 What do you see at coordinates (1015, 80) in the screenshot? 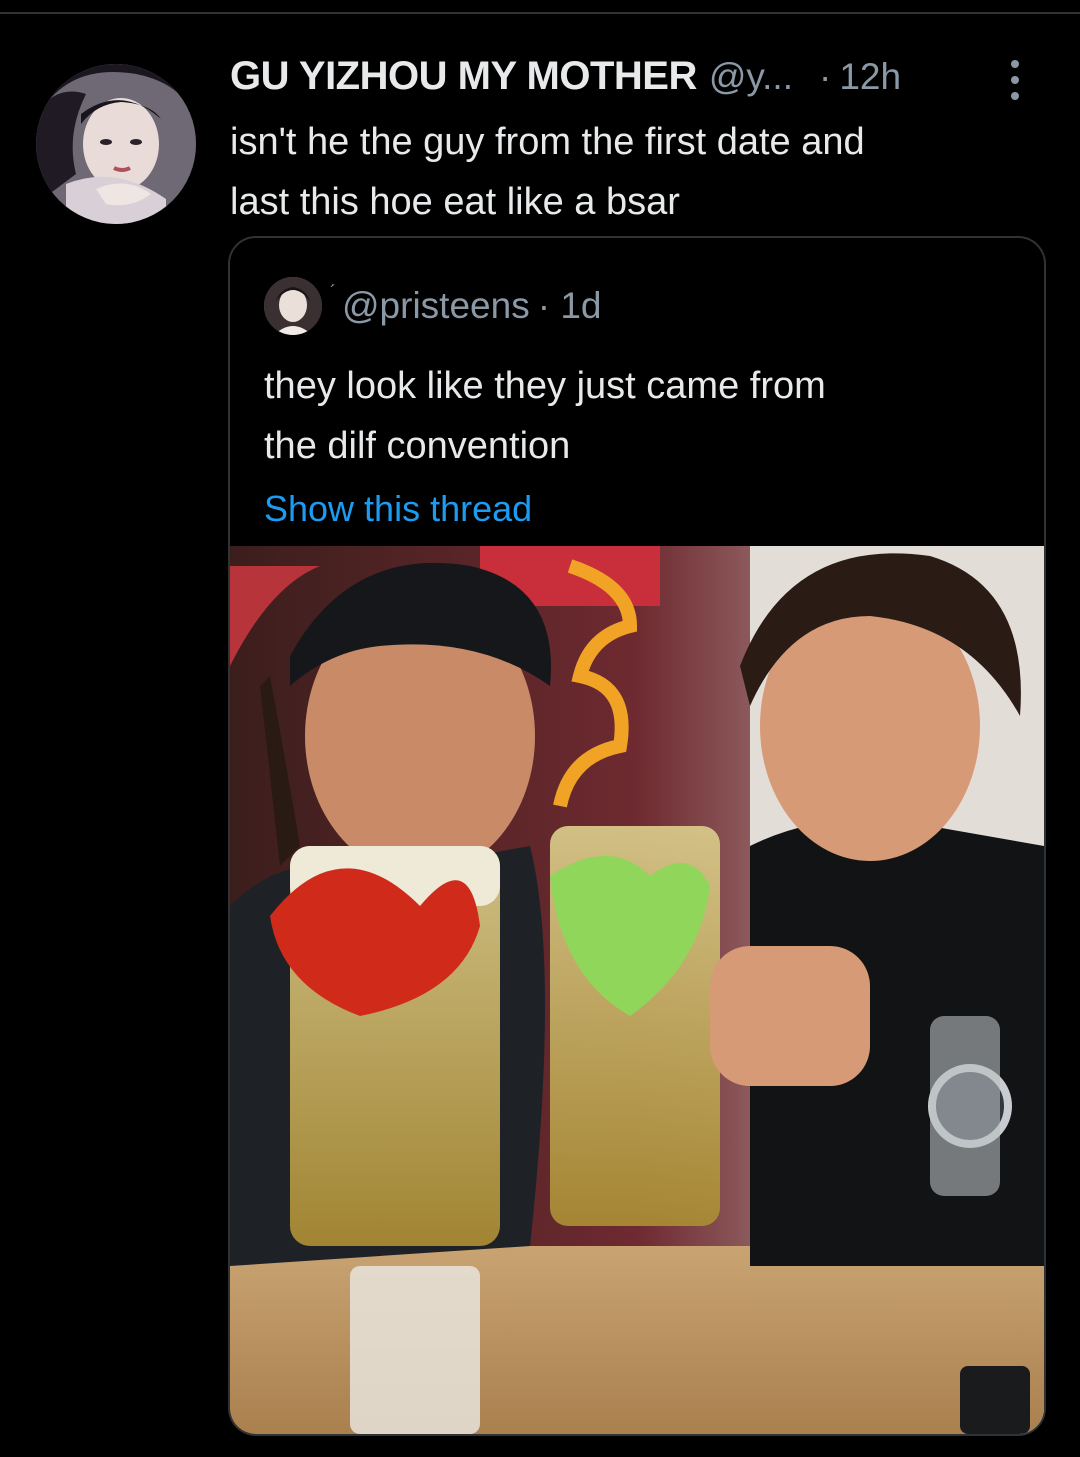
I see `more-vertical-icon` at bounding box center [1015, 80].